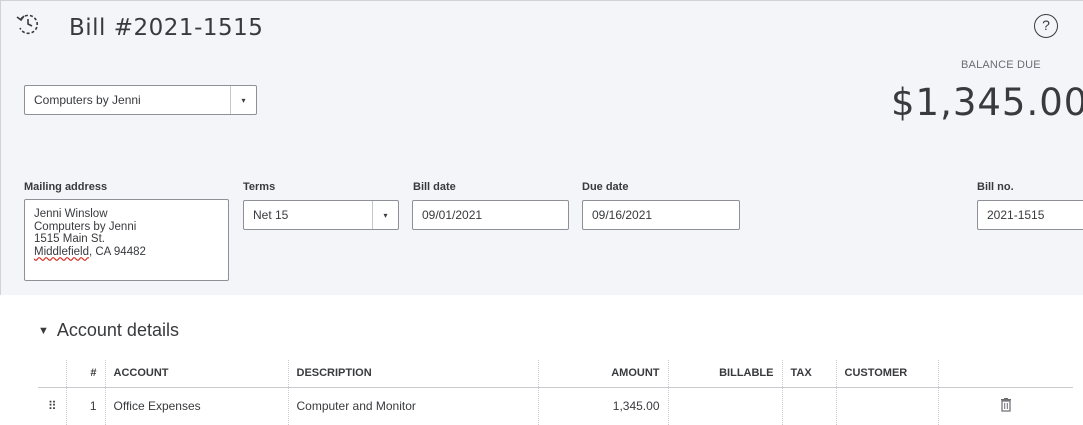 This screenshot has width=1083, height=425. What do you see at coordinates (725, 374) in the screenshot?
I see `column-header-billable: BILLABLE` at bounding box center [725, 374].